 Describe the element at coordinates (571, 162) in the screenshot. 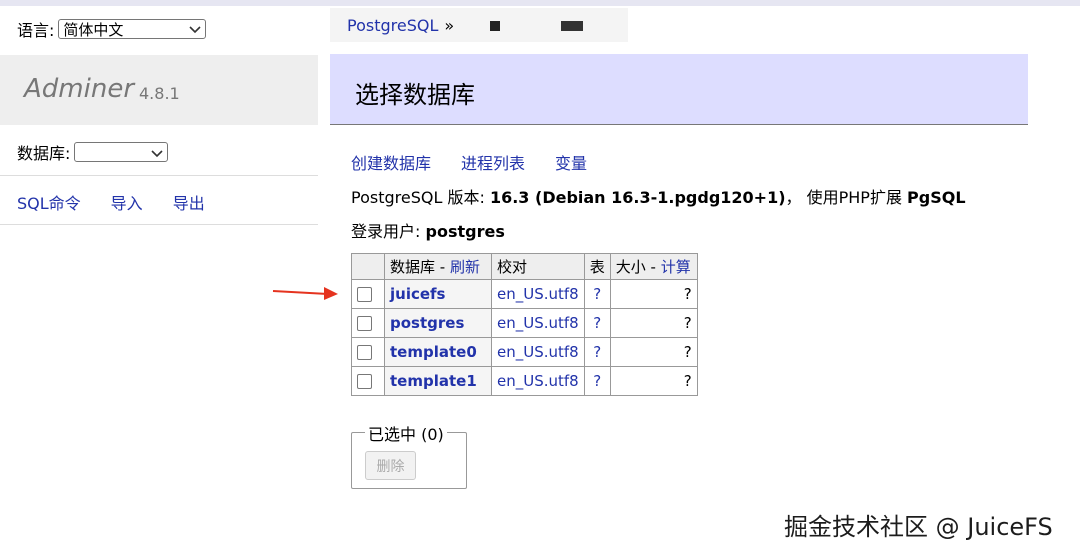

I see `variables-link: 变量` at that location.